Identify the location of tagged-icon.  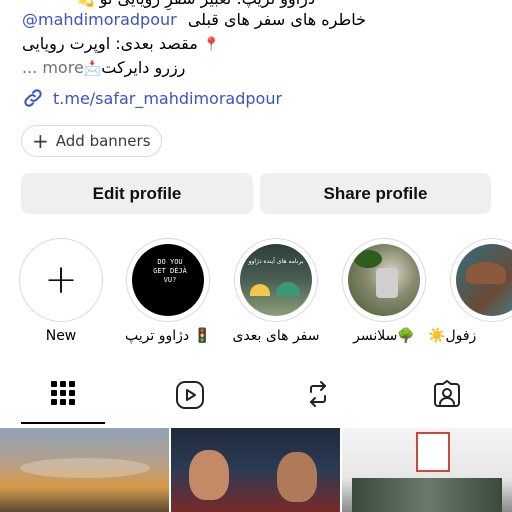
(447, 393).